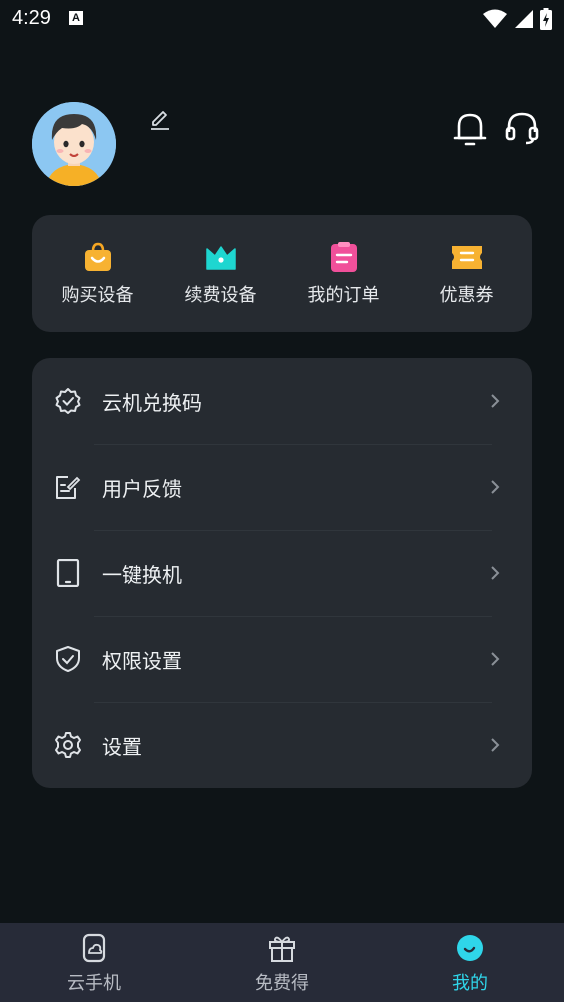 This screenshot has width=564, height=1002. I want to click on nav-label: 云手机, so click(94, 983).